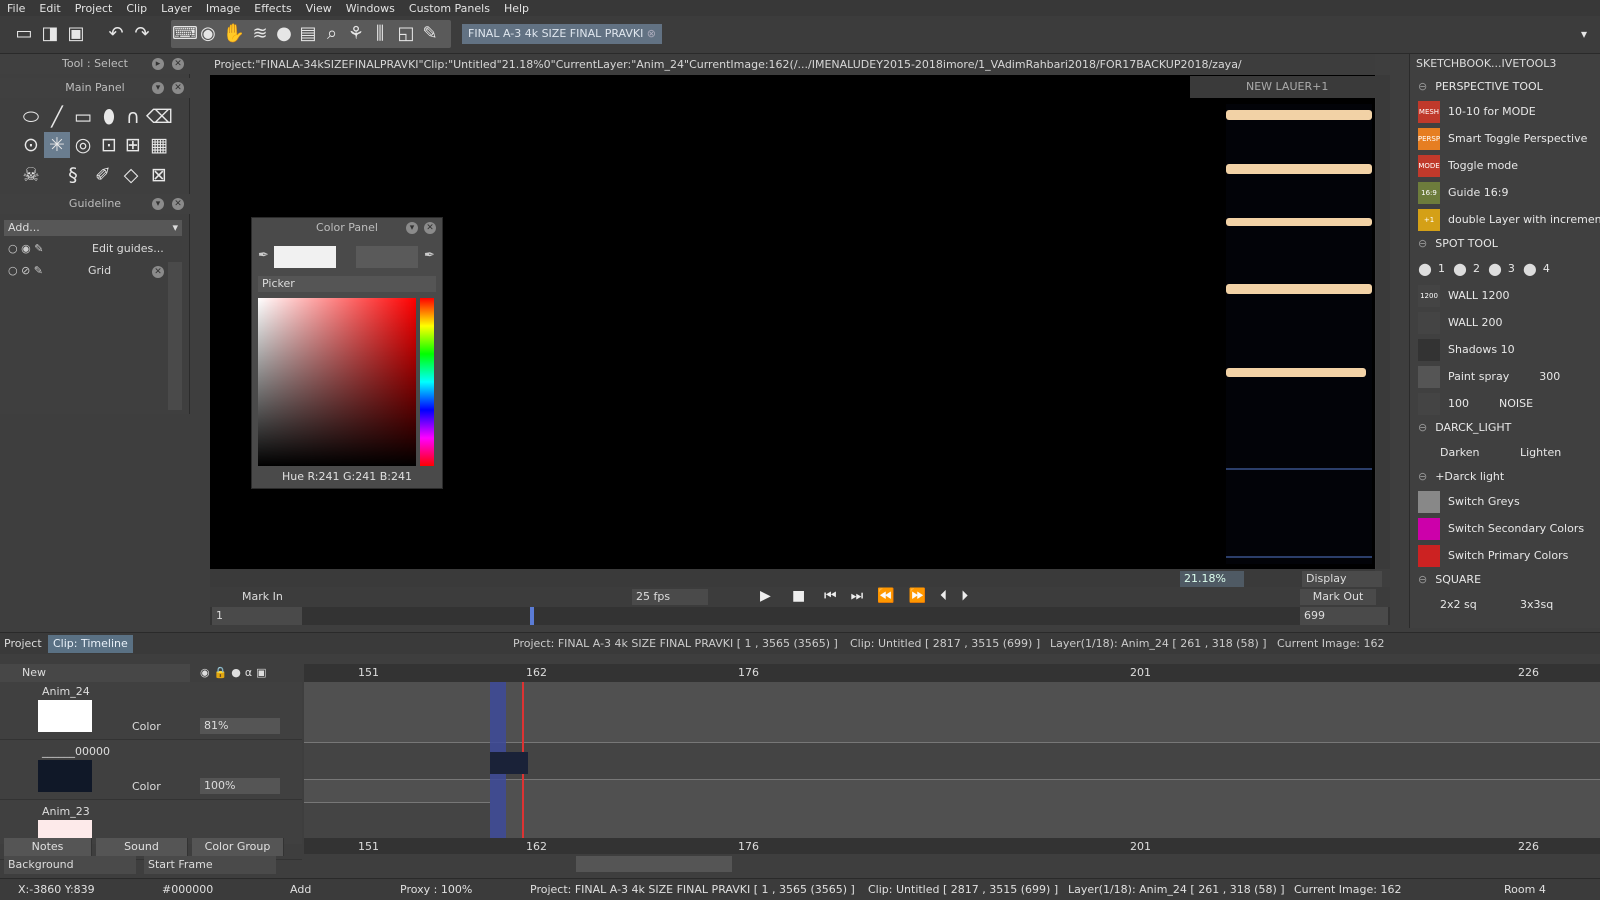 The image size is (1600, 900). Describe the element at coordinates (31, 145) in the screenshot. I see `select-tool-icon: ⊙` at that location.